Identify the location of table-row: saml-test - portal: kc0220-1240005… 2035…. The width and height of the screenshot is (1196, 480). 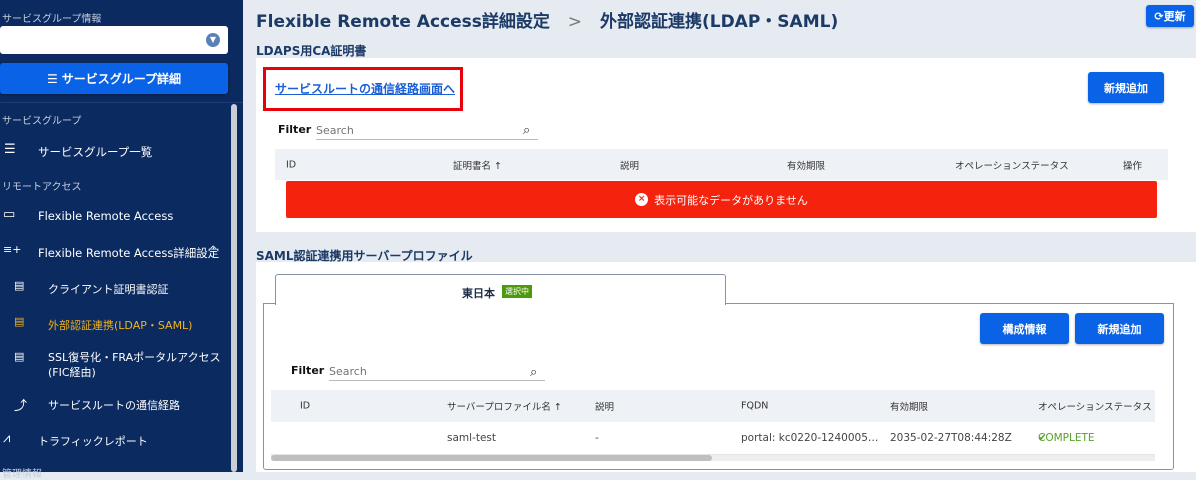
(713, 438).